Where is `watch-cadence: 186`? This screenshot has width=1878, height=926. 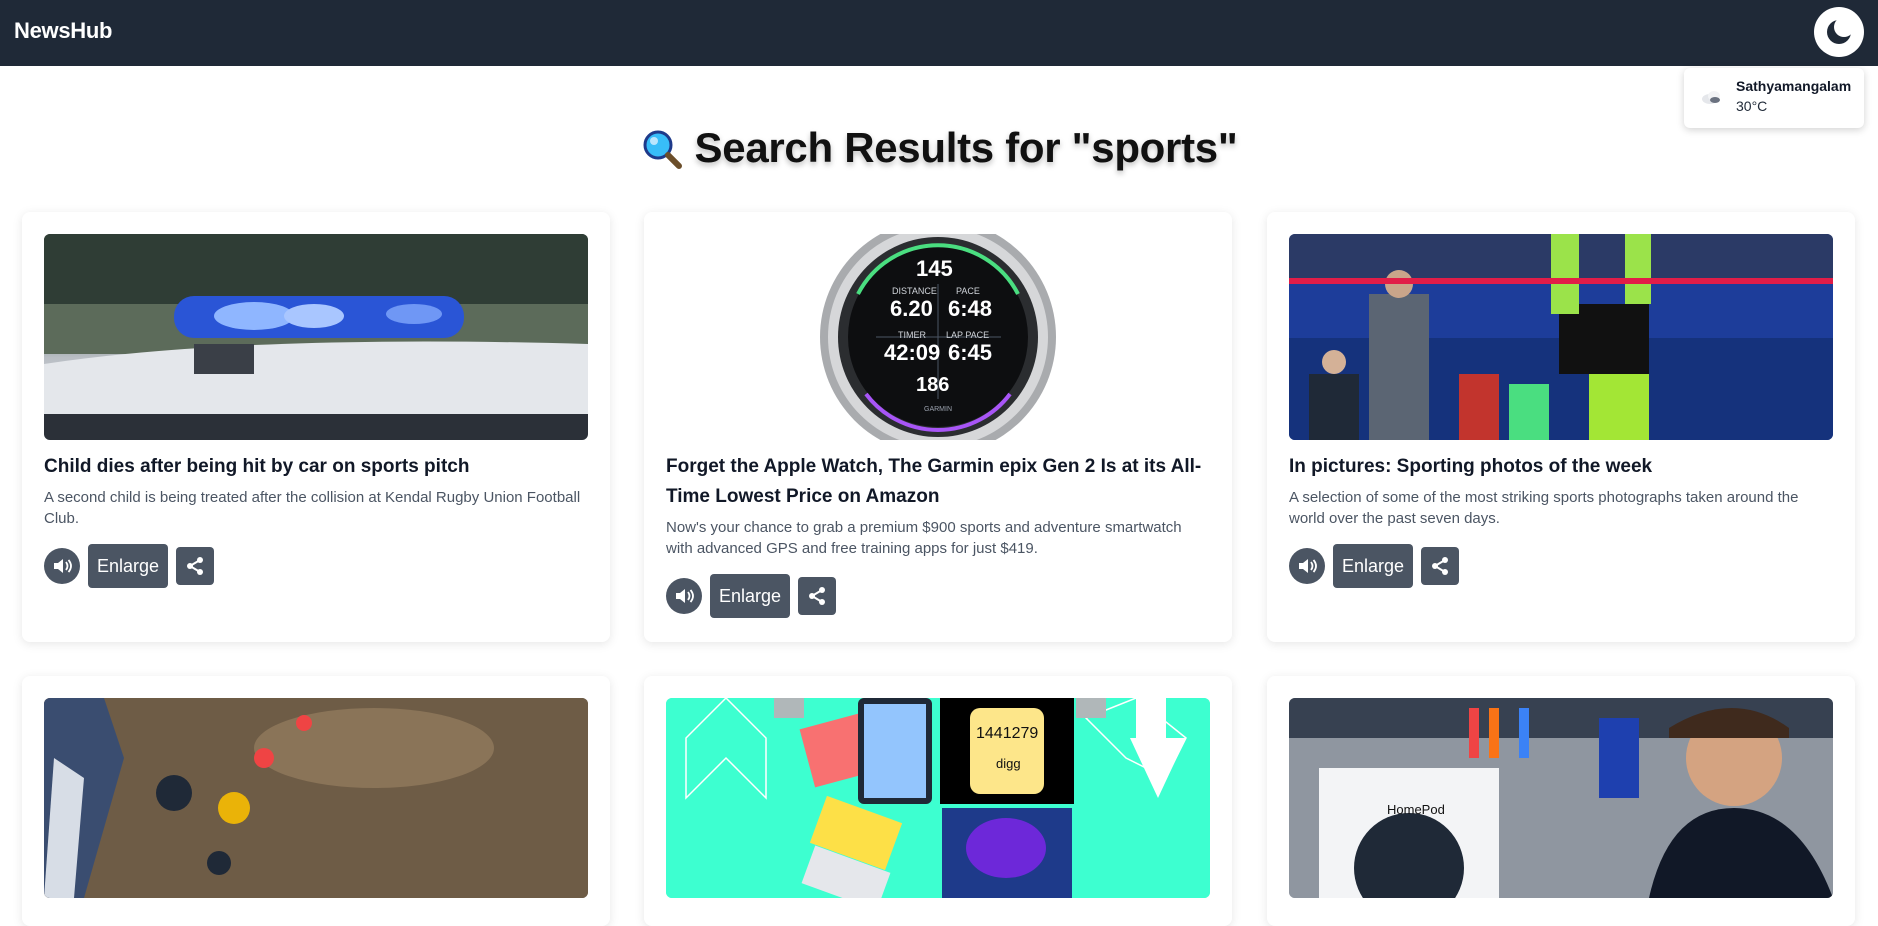 watch-cadence: 186 is located at coordinates (933, 385).